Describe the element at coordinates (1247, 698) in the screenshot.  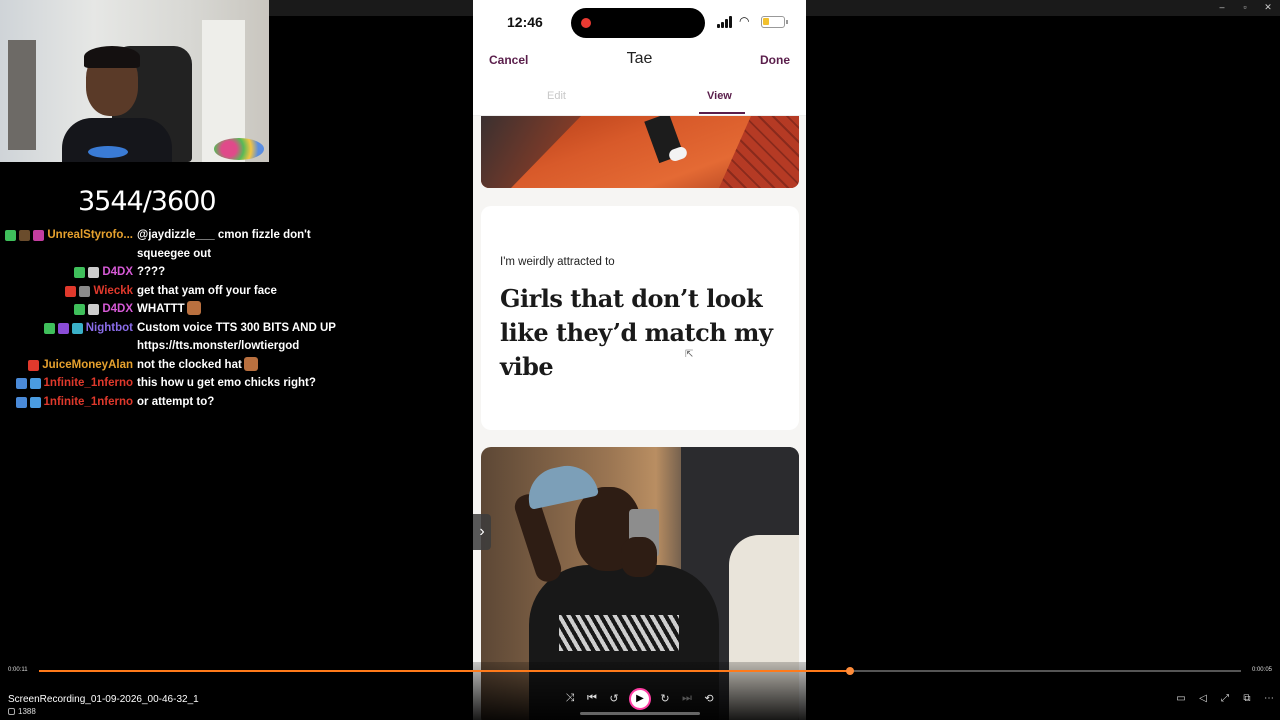
I see `miniplayer-icon: ⧉` at that location.